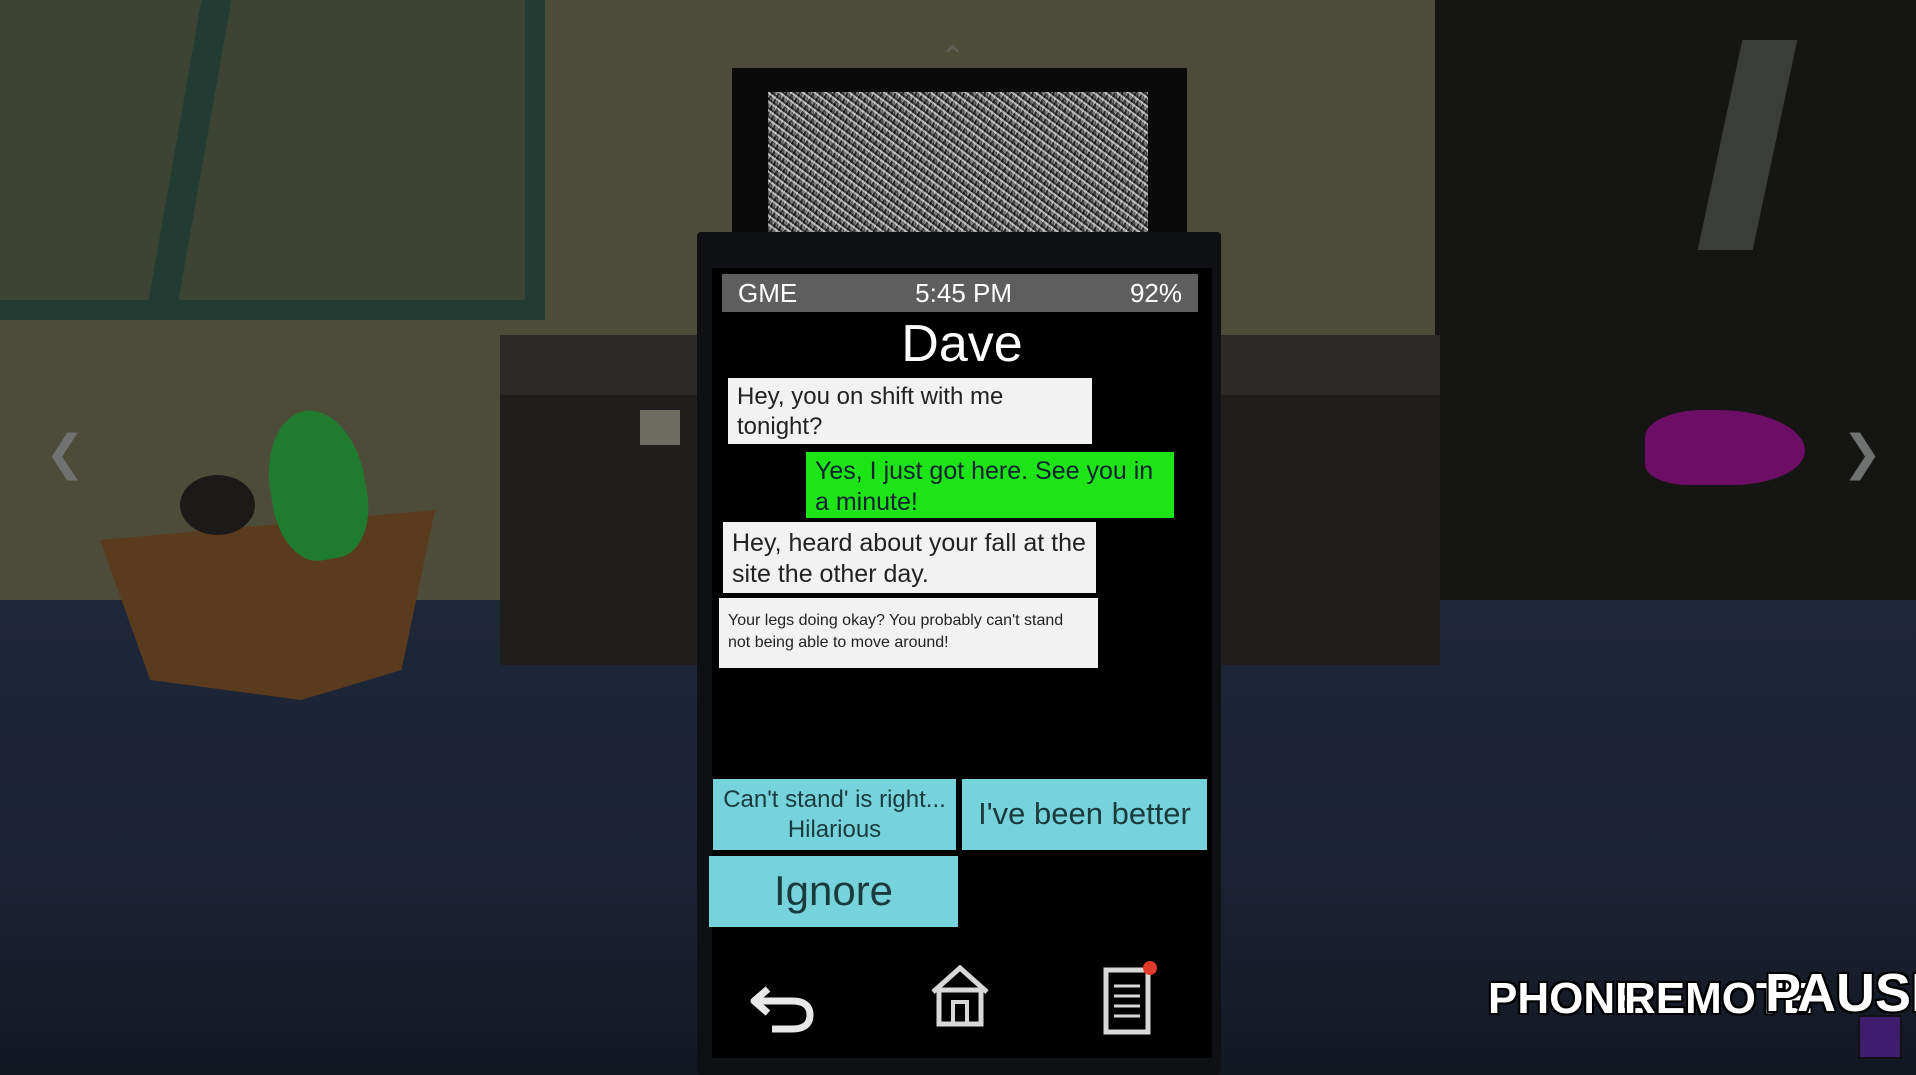  I want to click on reply-button-been-better: I've been better, so click(1084, 814).